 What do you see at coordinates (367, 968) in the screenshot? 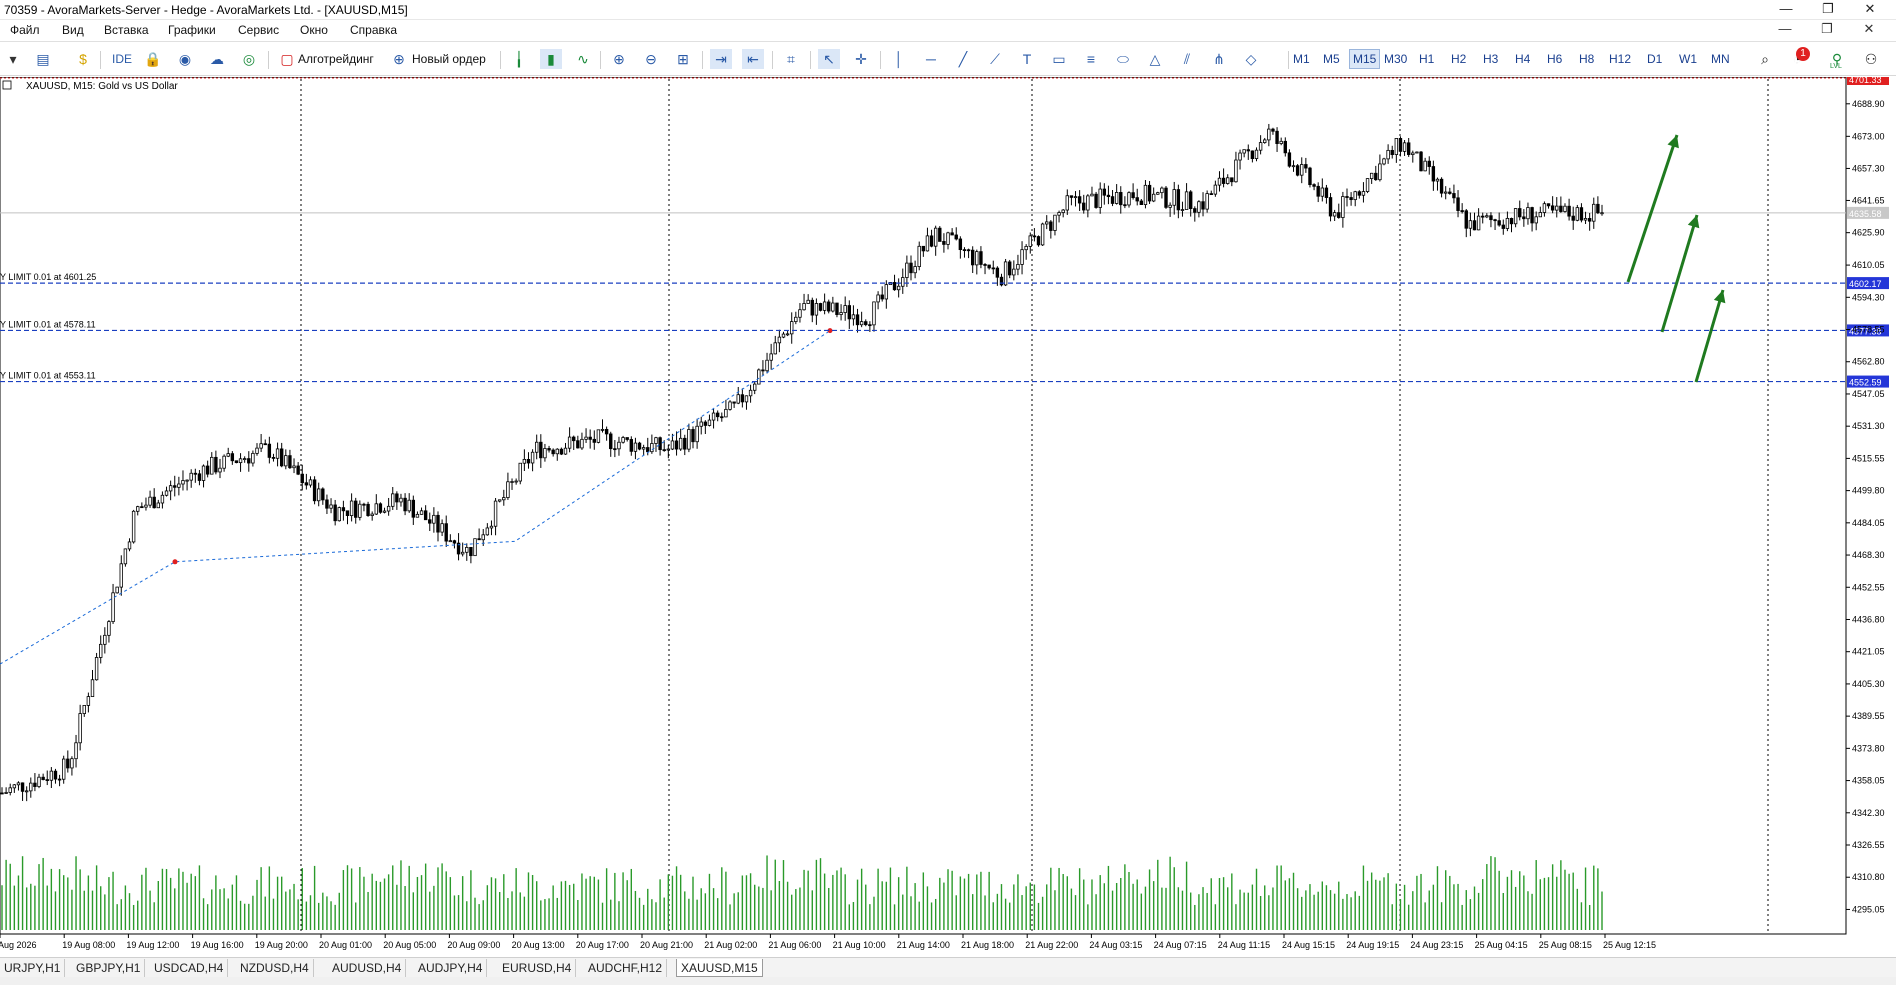
I see `chart-tab-audusd-h4: AUDUSD,H4` at bounding box center [367, 968].